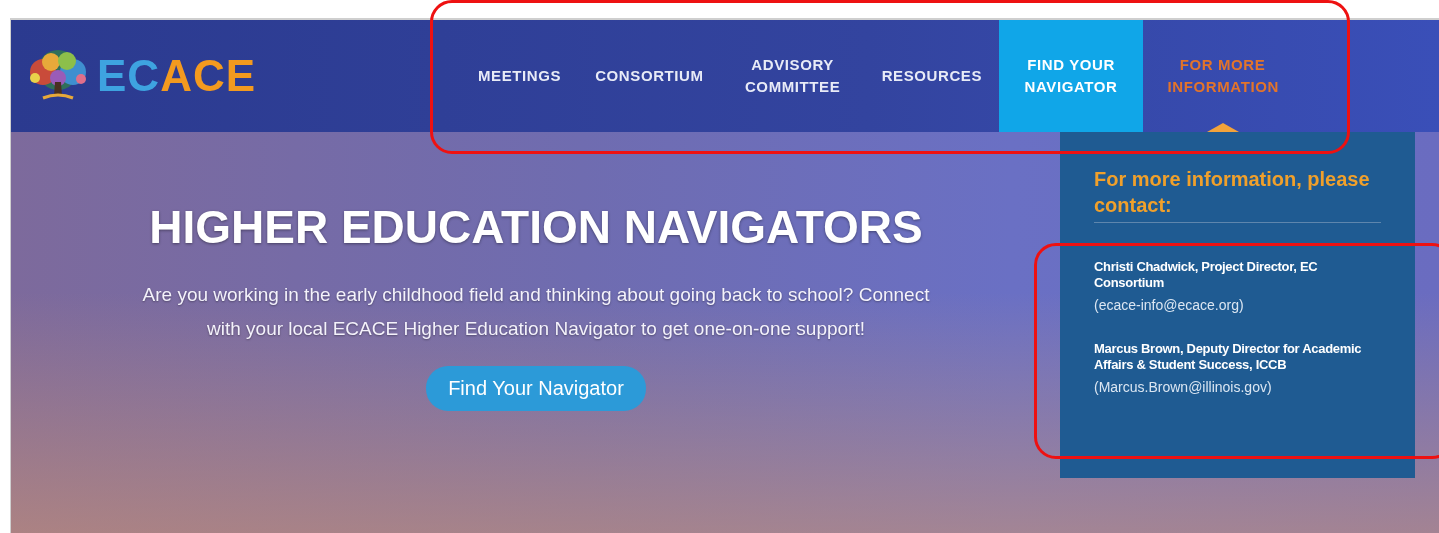 The width and height of the screenshot is (1439, 533). Describe the element at coordinates (520, 76) in the screenshot. I see `nav-link: MEETINGS` at that location.